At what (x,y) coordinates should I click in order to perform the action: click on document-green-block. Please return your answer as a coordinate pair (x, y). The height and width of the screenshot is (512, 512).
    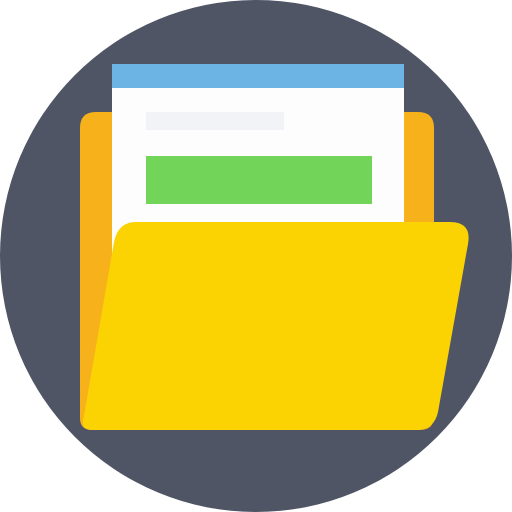
    Looking at the image, I should click on (259, 180).